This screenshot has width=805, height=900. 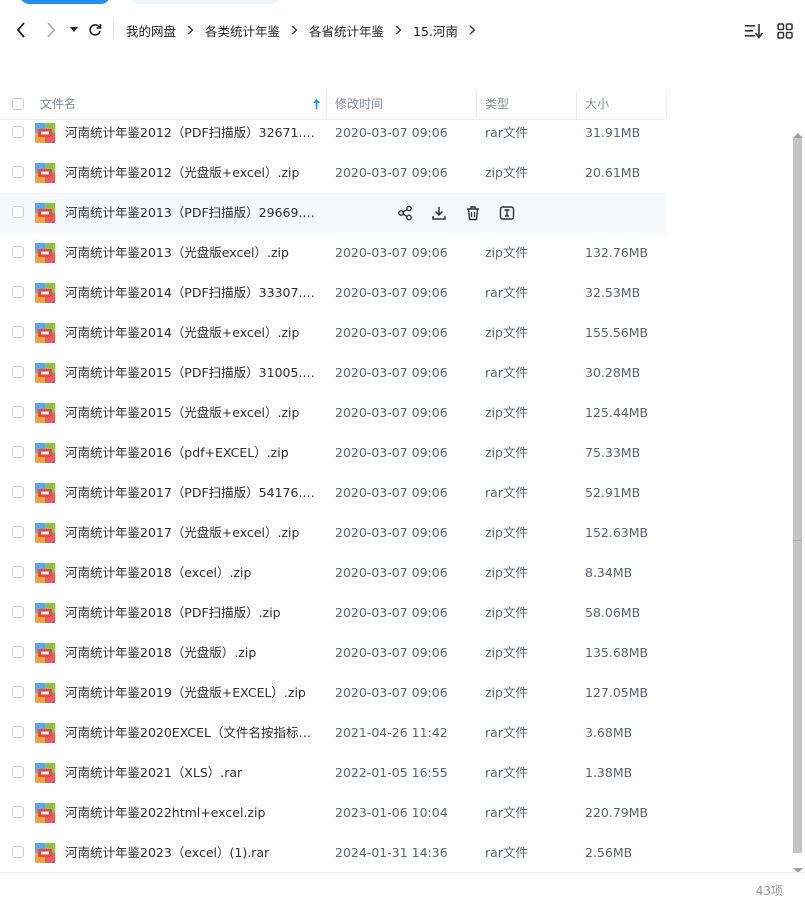 I want to click on file-modified-time: 2021-04-26 11:42, so click(x=391, y=732).